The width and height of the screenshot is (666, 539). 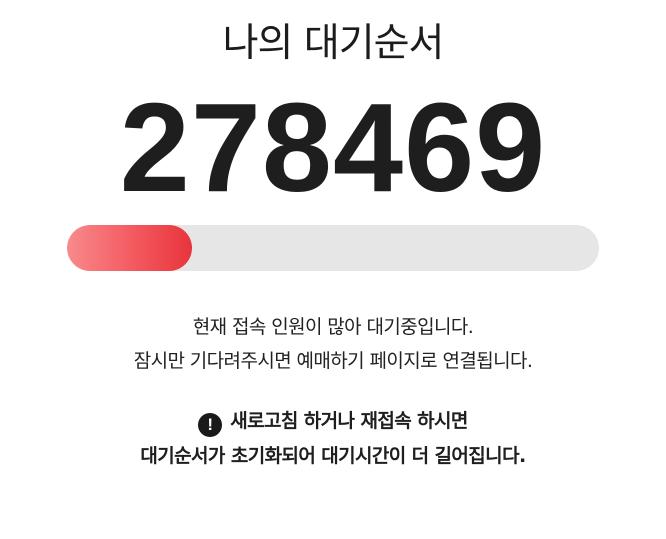 What do you see at coordinates (349, 421) in the screenshot?
I see `warning-line-1: 새로고침 하거나 재접속 하시면` at bounding box center [349, 421].